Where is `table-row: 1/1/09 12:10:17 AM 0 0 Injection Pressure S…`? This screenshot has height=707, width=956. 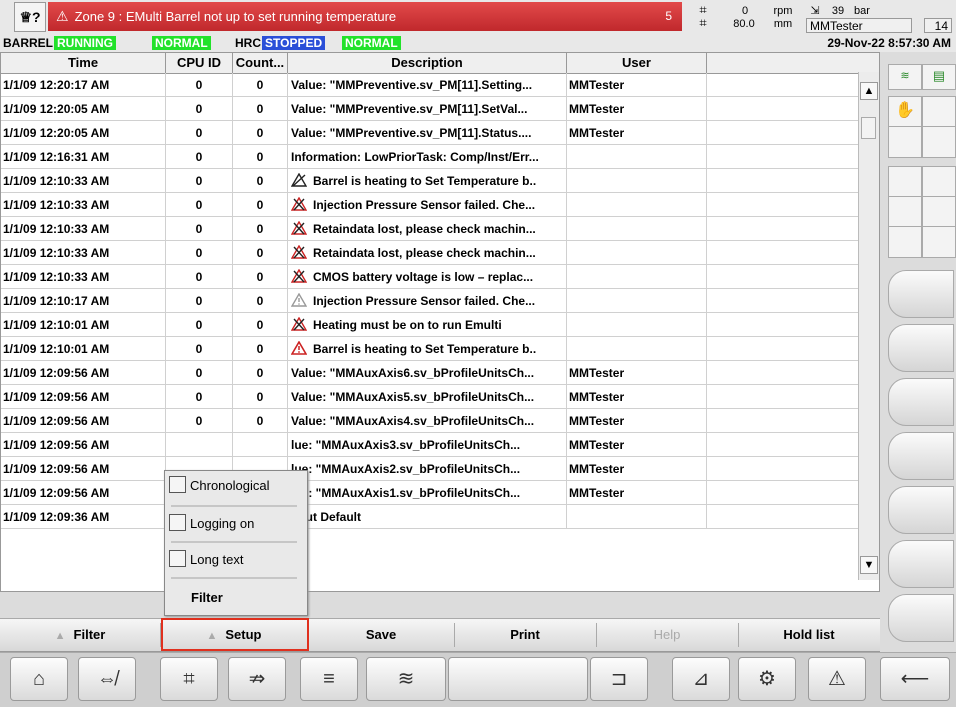 table-row: 1/1/09 12:10:17 AM 0 0 Injection Pressure S… is located at coordinates (431, 301).